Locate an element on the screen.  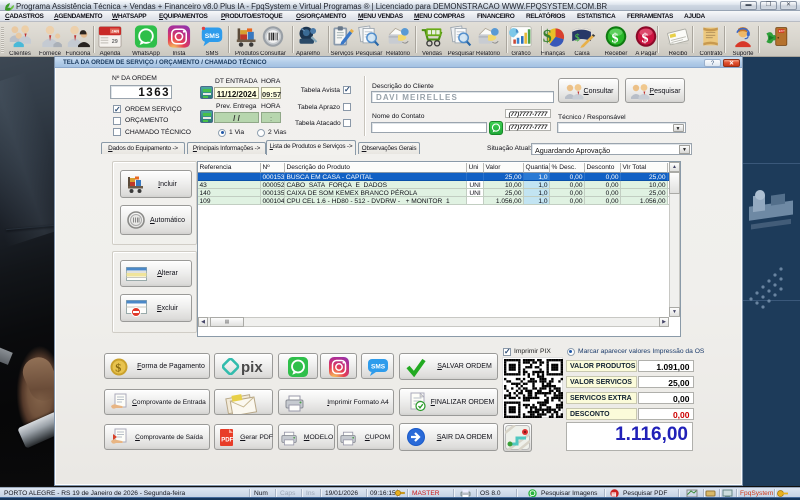
svg-text: JAN is located at coordinates (115, 31).